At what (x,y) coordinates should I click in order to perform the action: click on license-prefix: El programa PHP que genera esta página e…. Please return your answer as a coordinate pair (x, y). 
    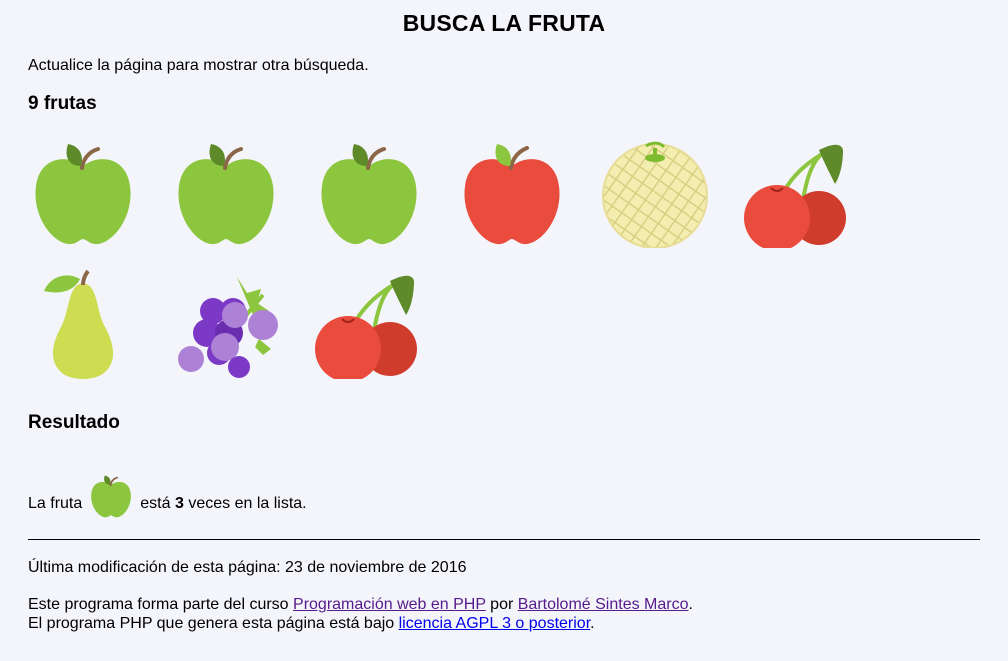
    Looking at the image, I should click on (211, 623).